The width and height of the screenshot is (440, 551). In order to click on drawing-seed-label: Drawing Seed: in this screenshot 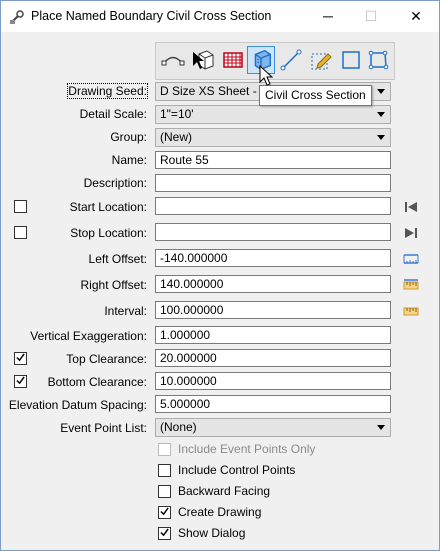, I will do `click(107, 91)`.